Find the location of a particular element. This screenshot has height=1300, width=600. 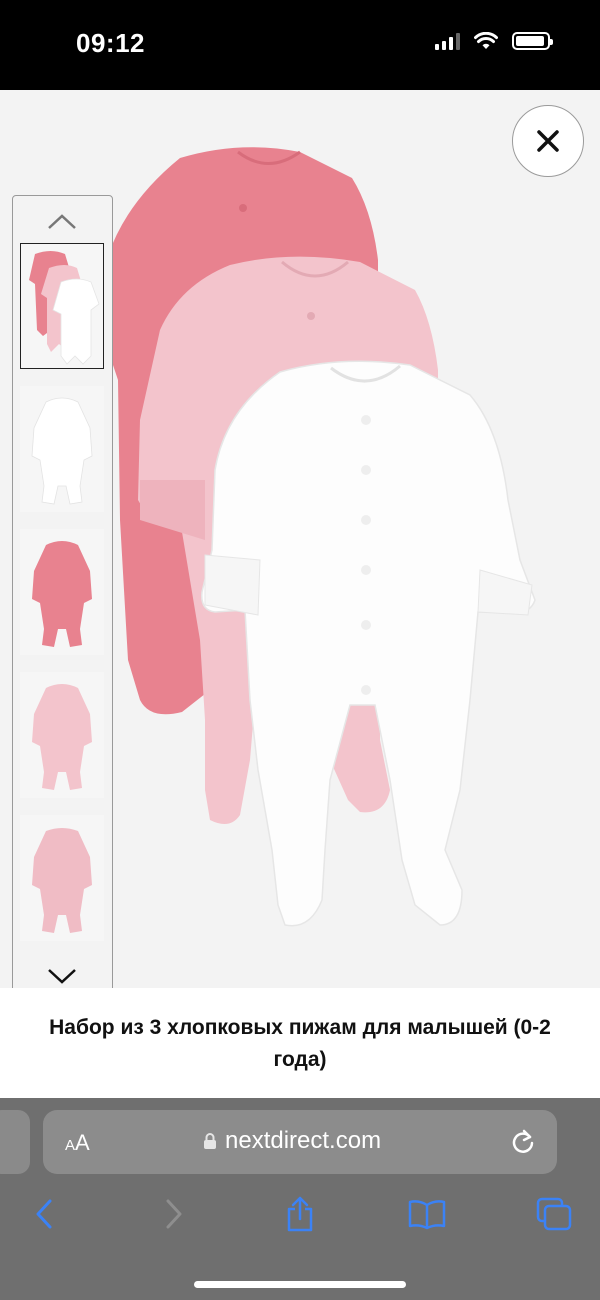

thumbnails-up-button is located at coordinates (62, 222).